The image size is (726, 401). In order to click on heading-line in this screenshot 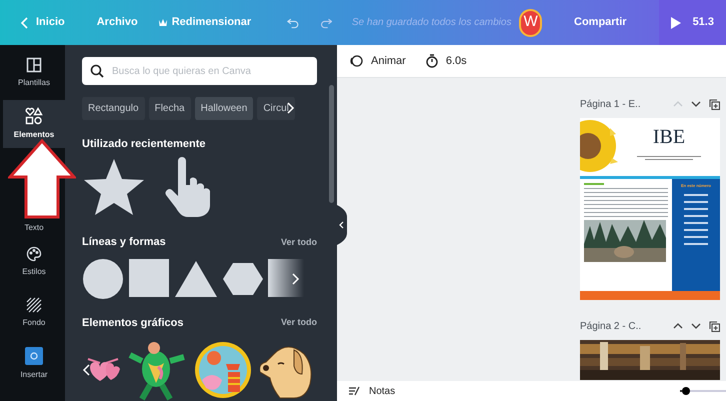, I will do `click(594, 184)`.